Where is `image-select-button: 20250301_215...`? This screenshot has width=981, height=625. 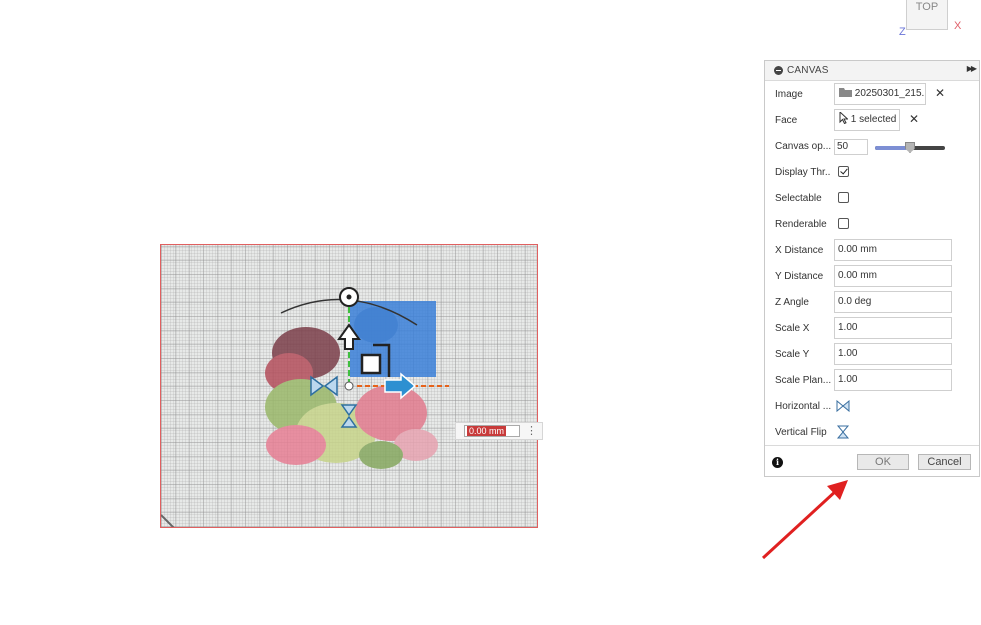 image-select-button: 20250301_215... is located at coordinates (880, 94).